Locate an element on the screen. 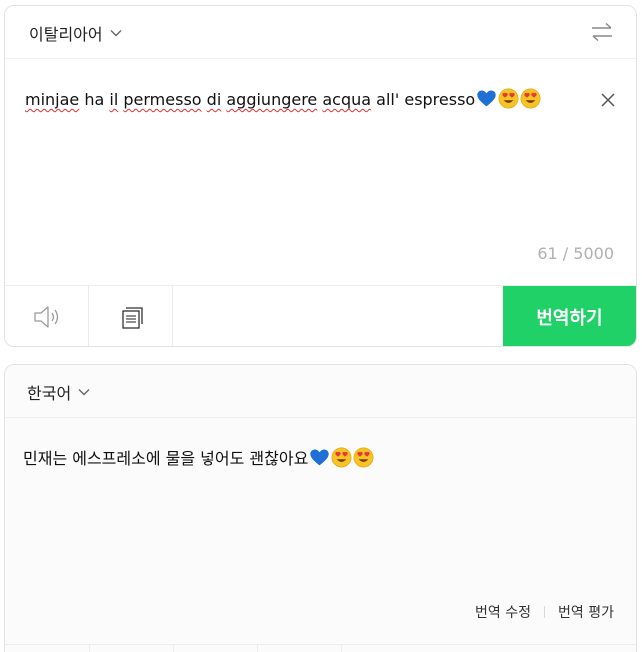 The width and height of the screenshot is (642, 652). copy-icon is located at coordinates (132, 317).